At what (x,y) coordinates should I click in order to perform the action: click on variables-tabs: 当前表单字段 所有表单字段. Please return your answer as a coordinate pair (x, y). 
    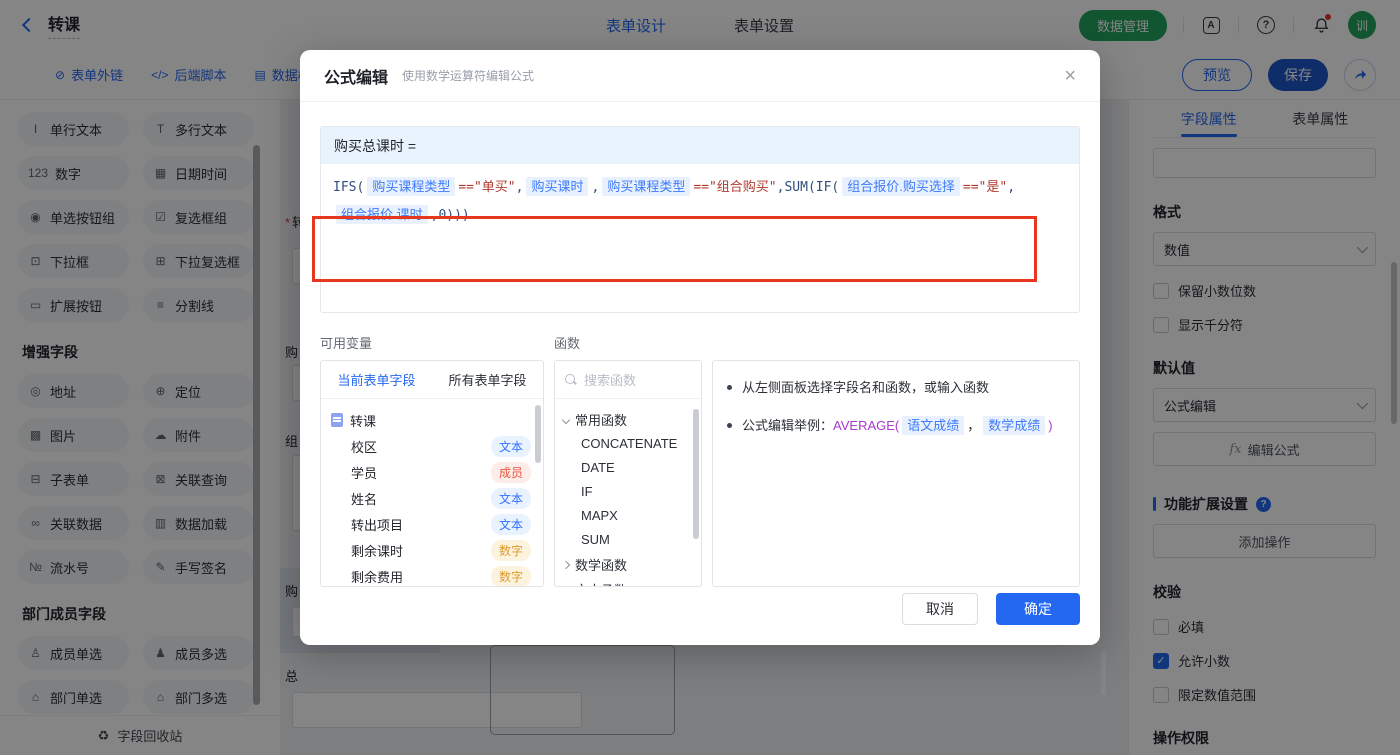
    Looking at the image, I should click on (432, 380).